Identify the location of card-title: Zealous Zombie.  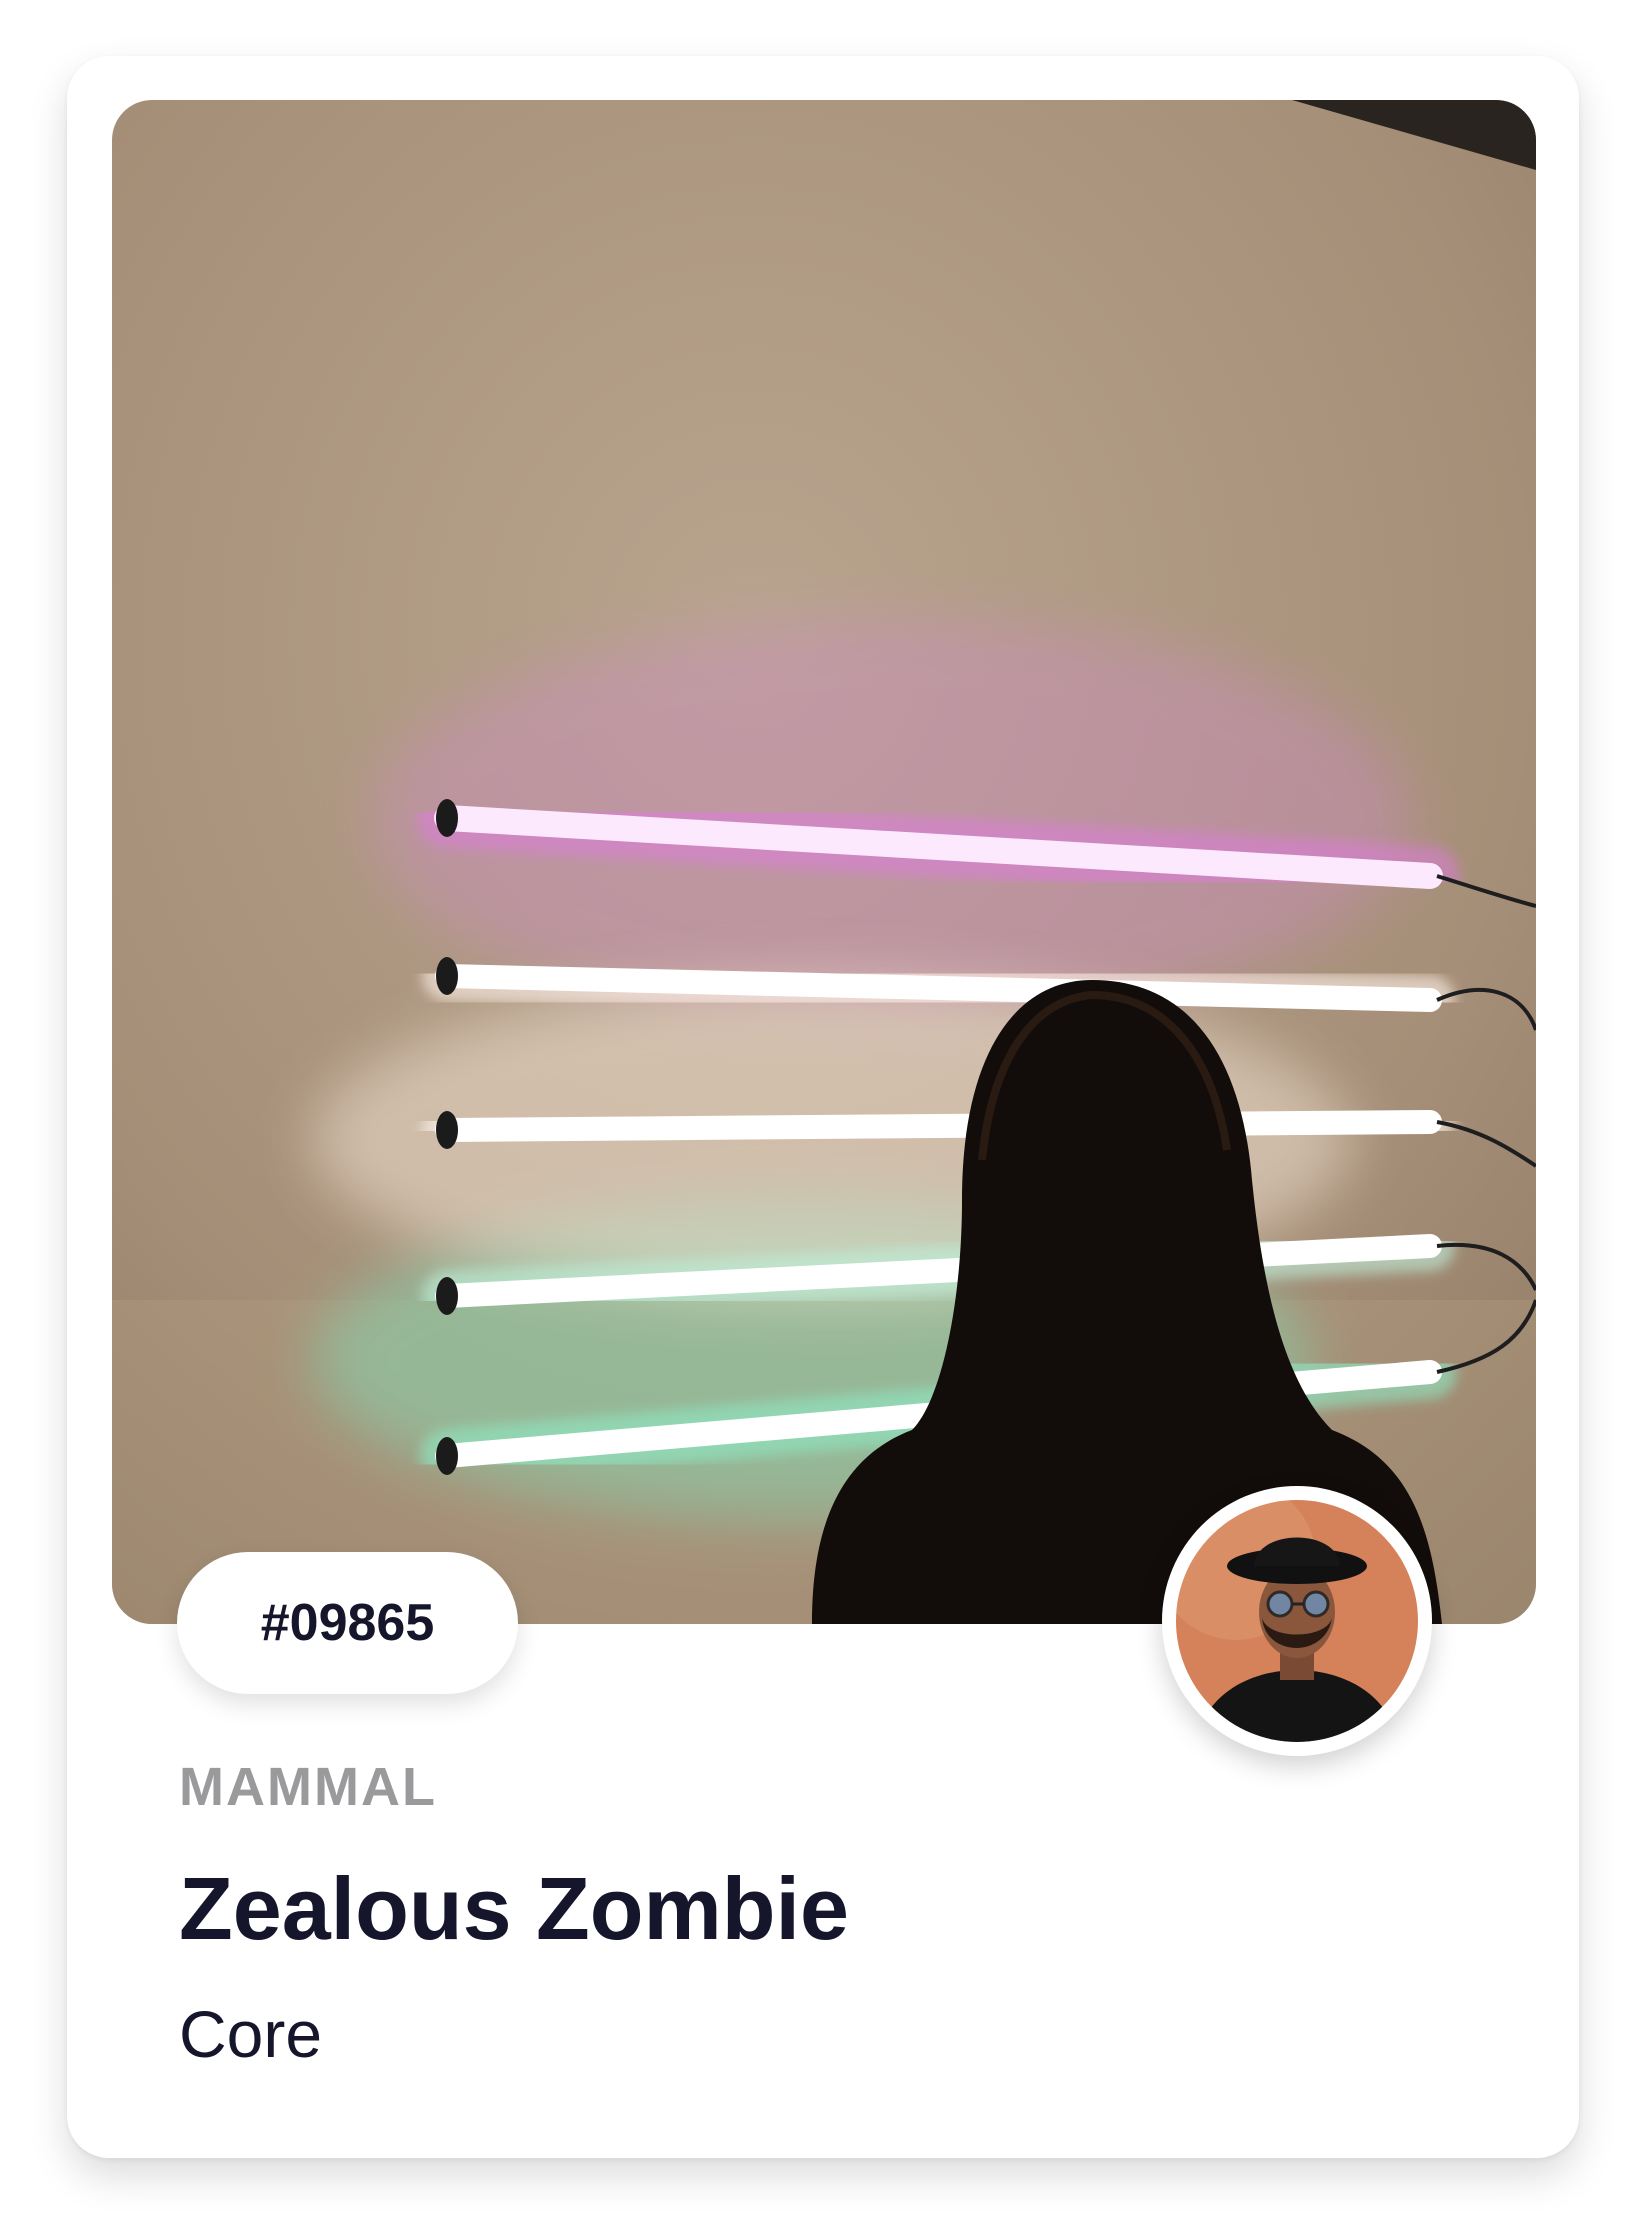
(514, 1909).